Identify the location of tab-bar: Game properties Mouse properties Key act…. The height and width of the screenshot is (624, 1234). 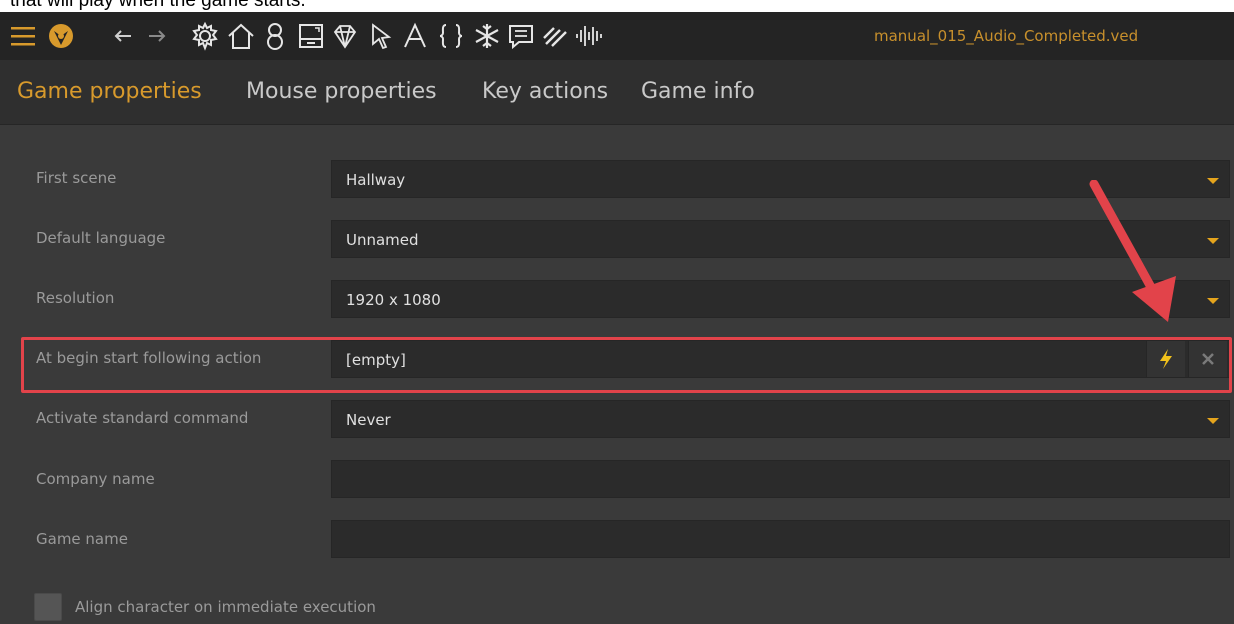
(617, 92).